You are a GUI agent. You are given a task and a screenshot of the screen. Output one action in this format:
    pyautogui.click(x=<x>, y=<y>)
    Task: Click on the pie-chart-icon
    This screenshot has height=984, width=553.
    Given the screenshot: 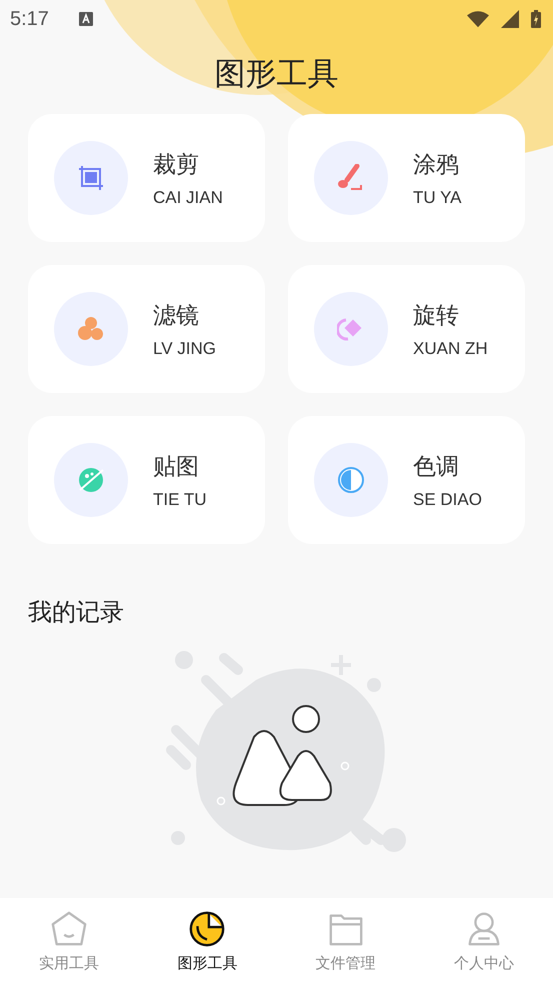 What is the action you would take?
    pyautogui.click(x=207, y=929)
    